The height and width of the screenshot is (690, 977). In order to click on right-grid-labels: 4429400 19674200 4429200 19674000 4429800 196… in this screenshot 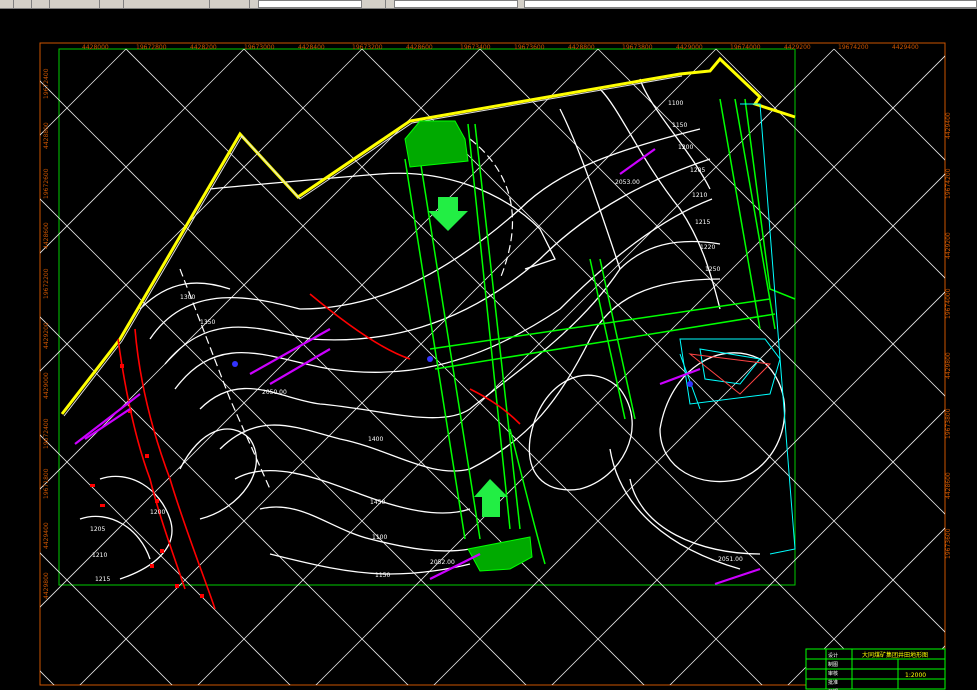, I will do `click(948, 335)`.